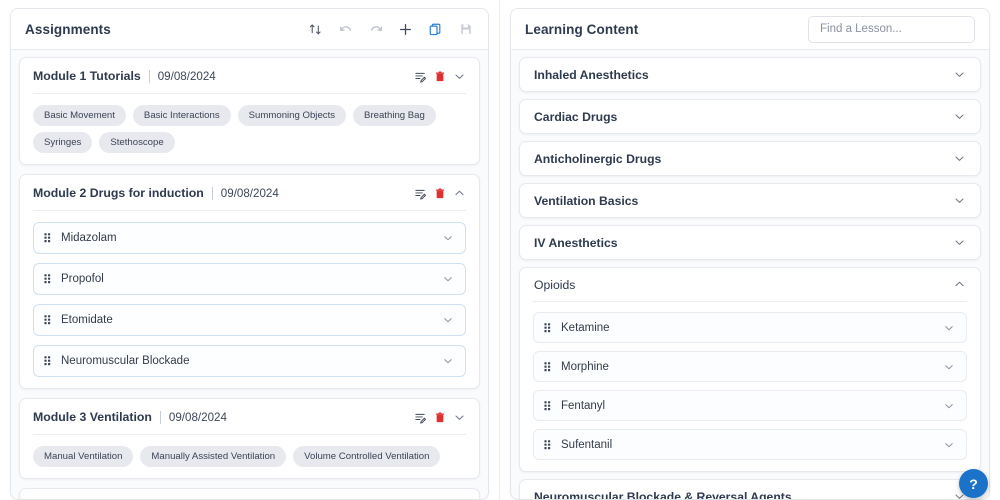 Image resolution: width=1000 pixels, height=500 pixels. What do you see at coordinates (585, 327) in the screenshot?
I see `lesson-label: Ketamine` at bounding box center [585, 327].